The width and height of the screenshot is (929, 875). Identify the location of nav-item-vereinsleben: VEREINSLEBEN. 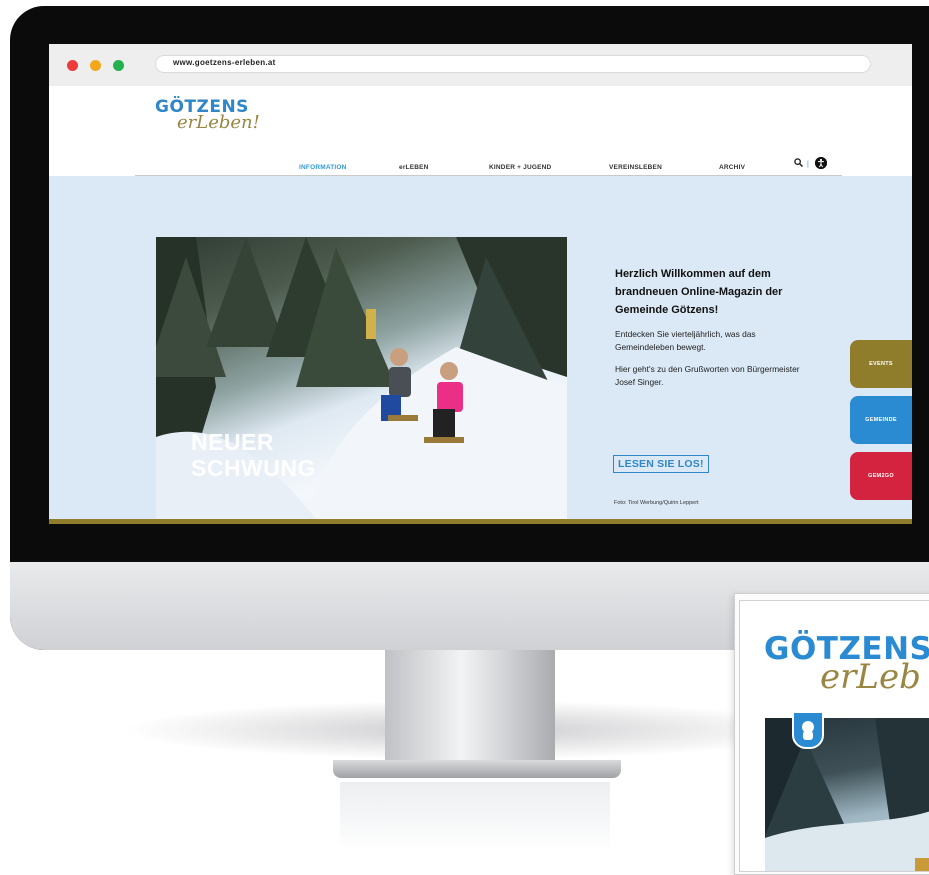
(635, 167).